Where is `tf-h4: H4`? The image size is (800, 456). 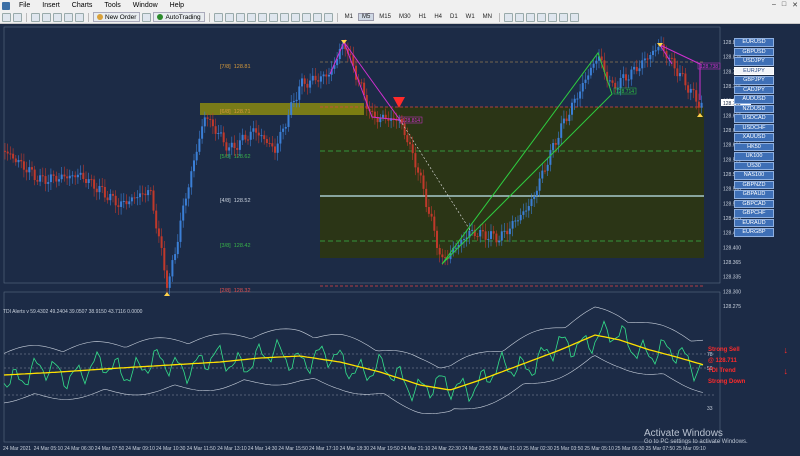 tf-h4: H4 is located at coordinates (438, 17).